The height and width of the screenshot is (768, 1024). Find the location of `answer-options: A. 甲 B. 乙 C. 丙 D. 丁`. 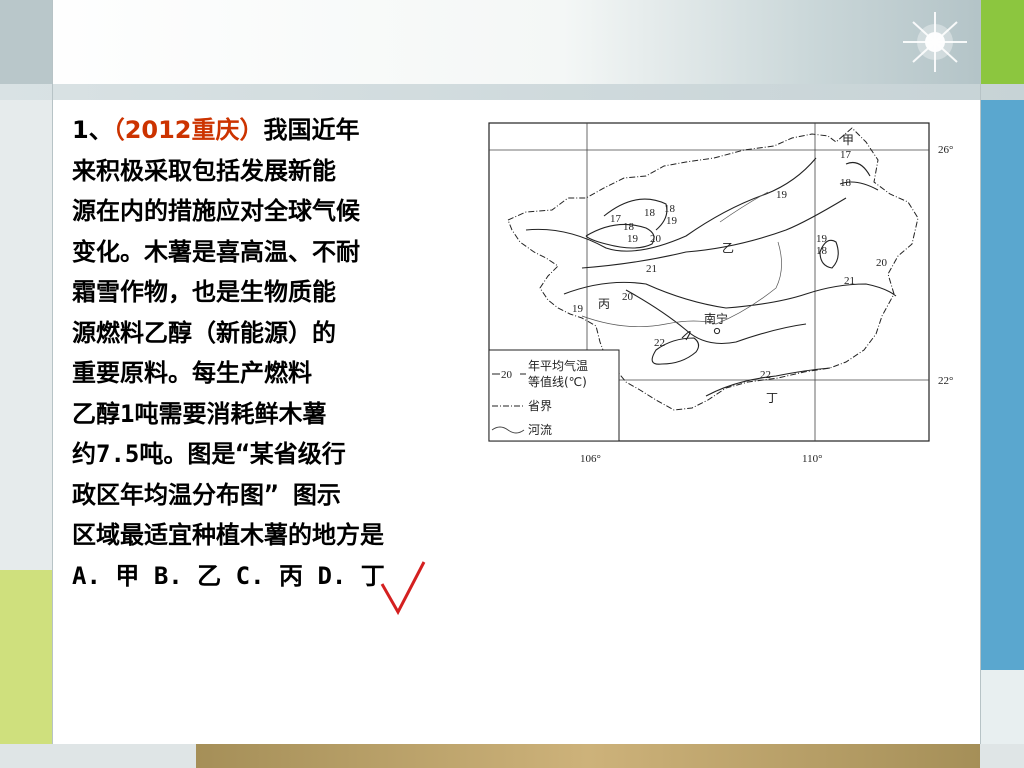

answer-options: A. 甲 B. 乙 C. 丙 D. 丁 is located at coordinates (297, 576).